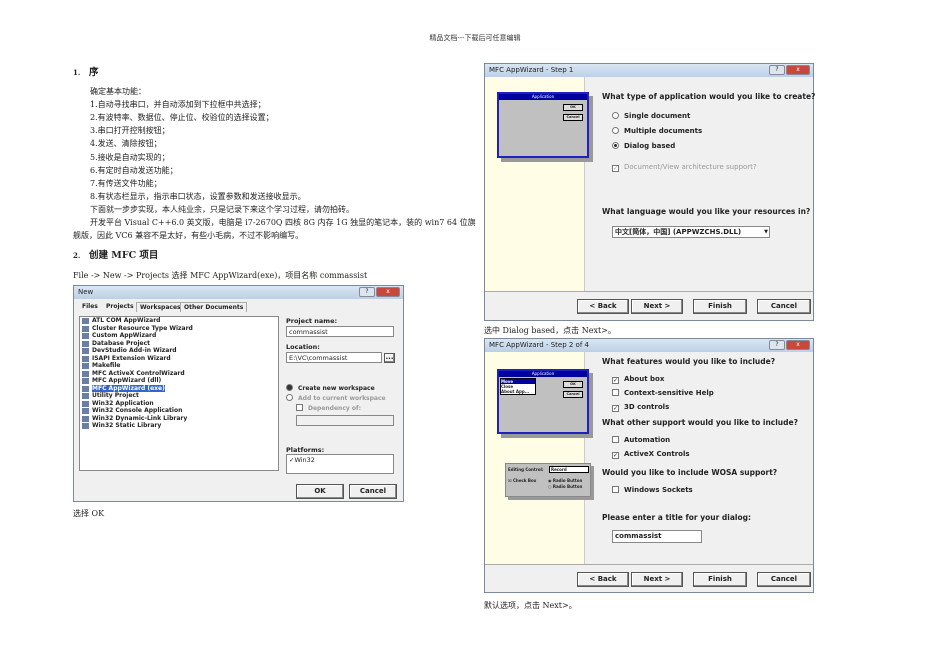 This screenshot has width=950, height=672. What do you see at coordinates (766, 232) in the screenshot?
I see `chevron-down-icon: ▼` at bounding box center [766, 232].